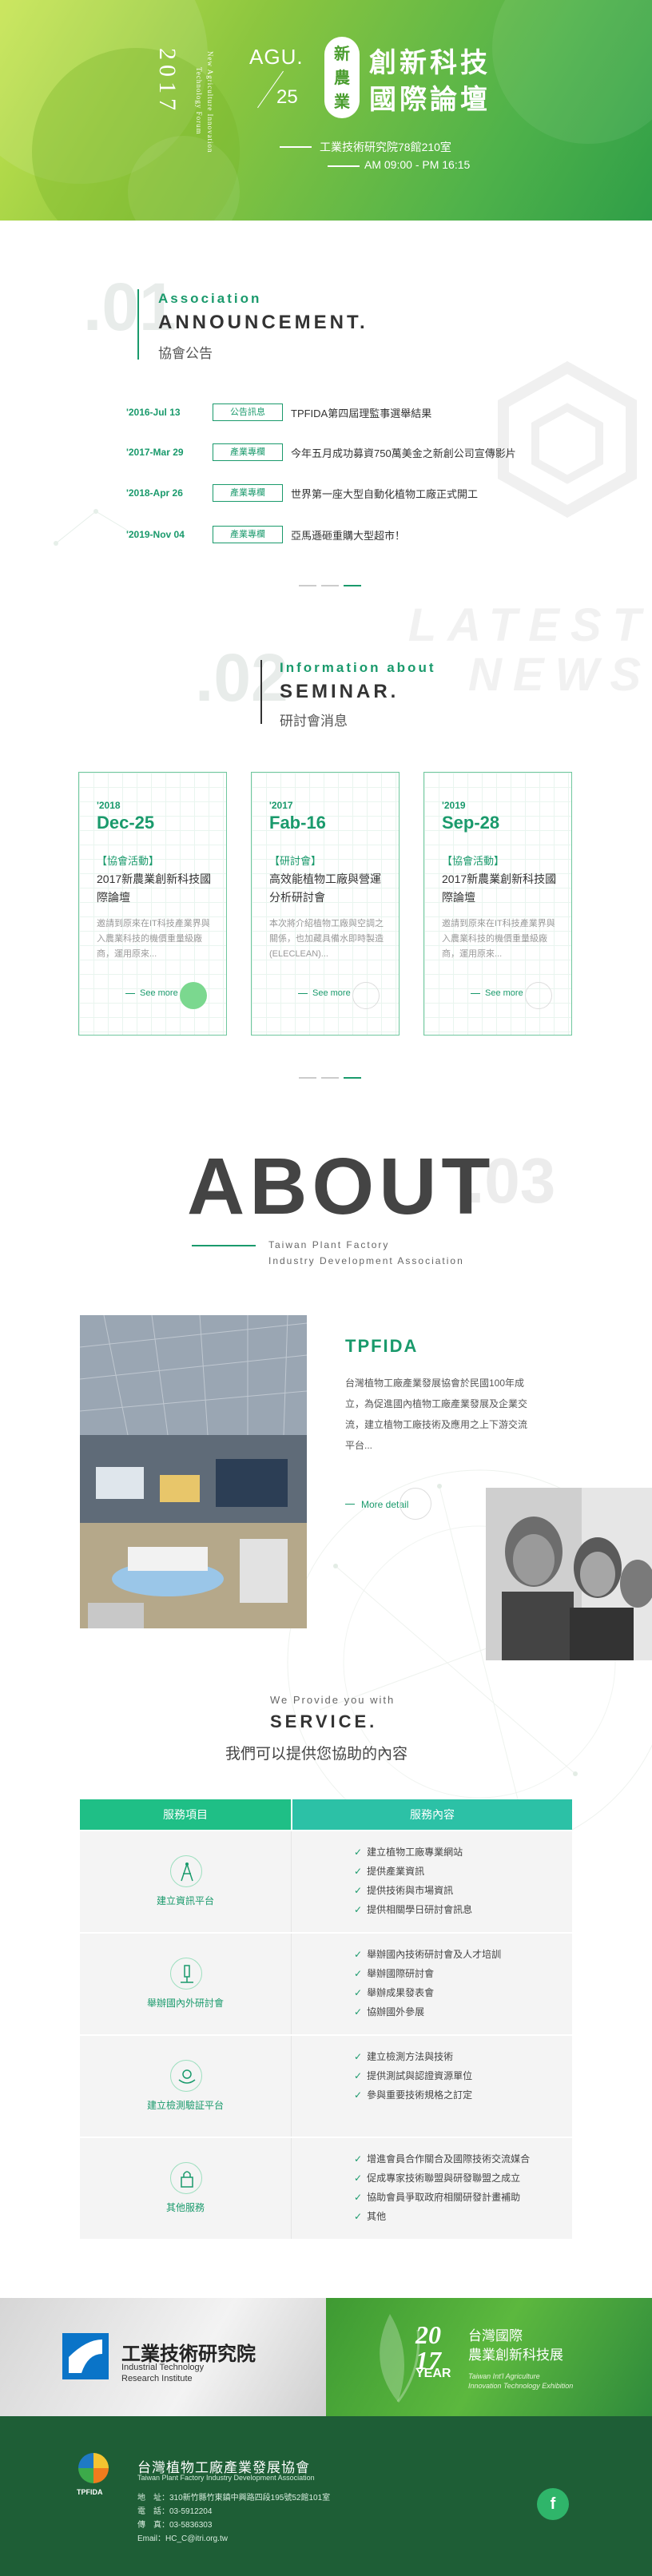 Image resolution: width=652 pixels, height=2576 pixels. I want to click on announcement-row: '2018-Apr 26 產業專欄 世界第一座大型自動化植物工廠正式開工, so click(302, 493).